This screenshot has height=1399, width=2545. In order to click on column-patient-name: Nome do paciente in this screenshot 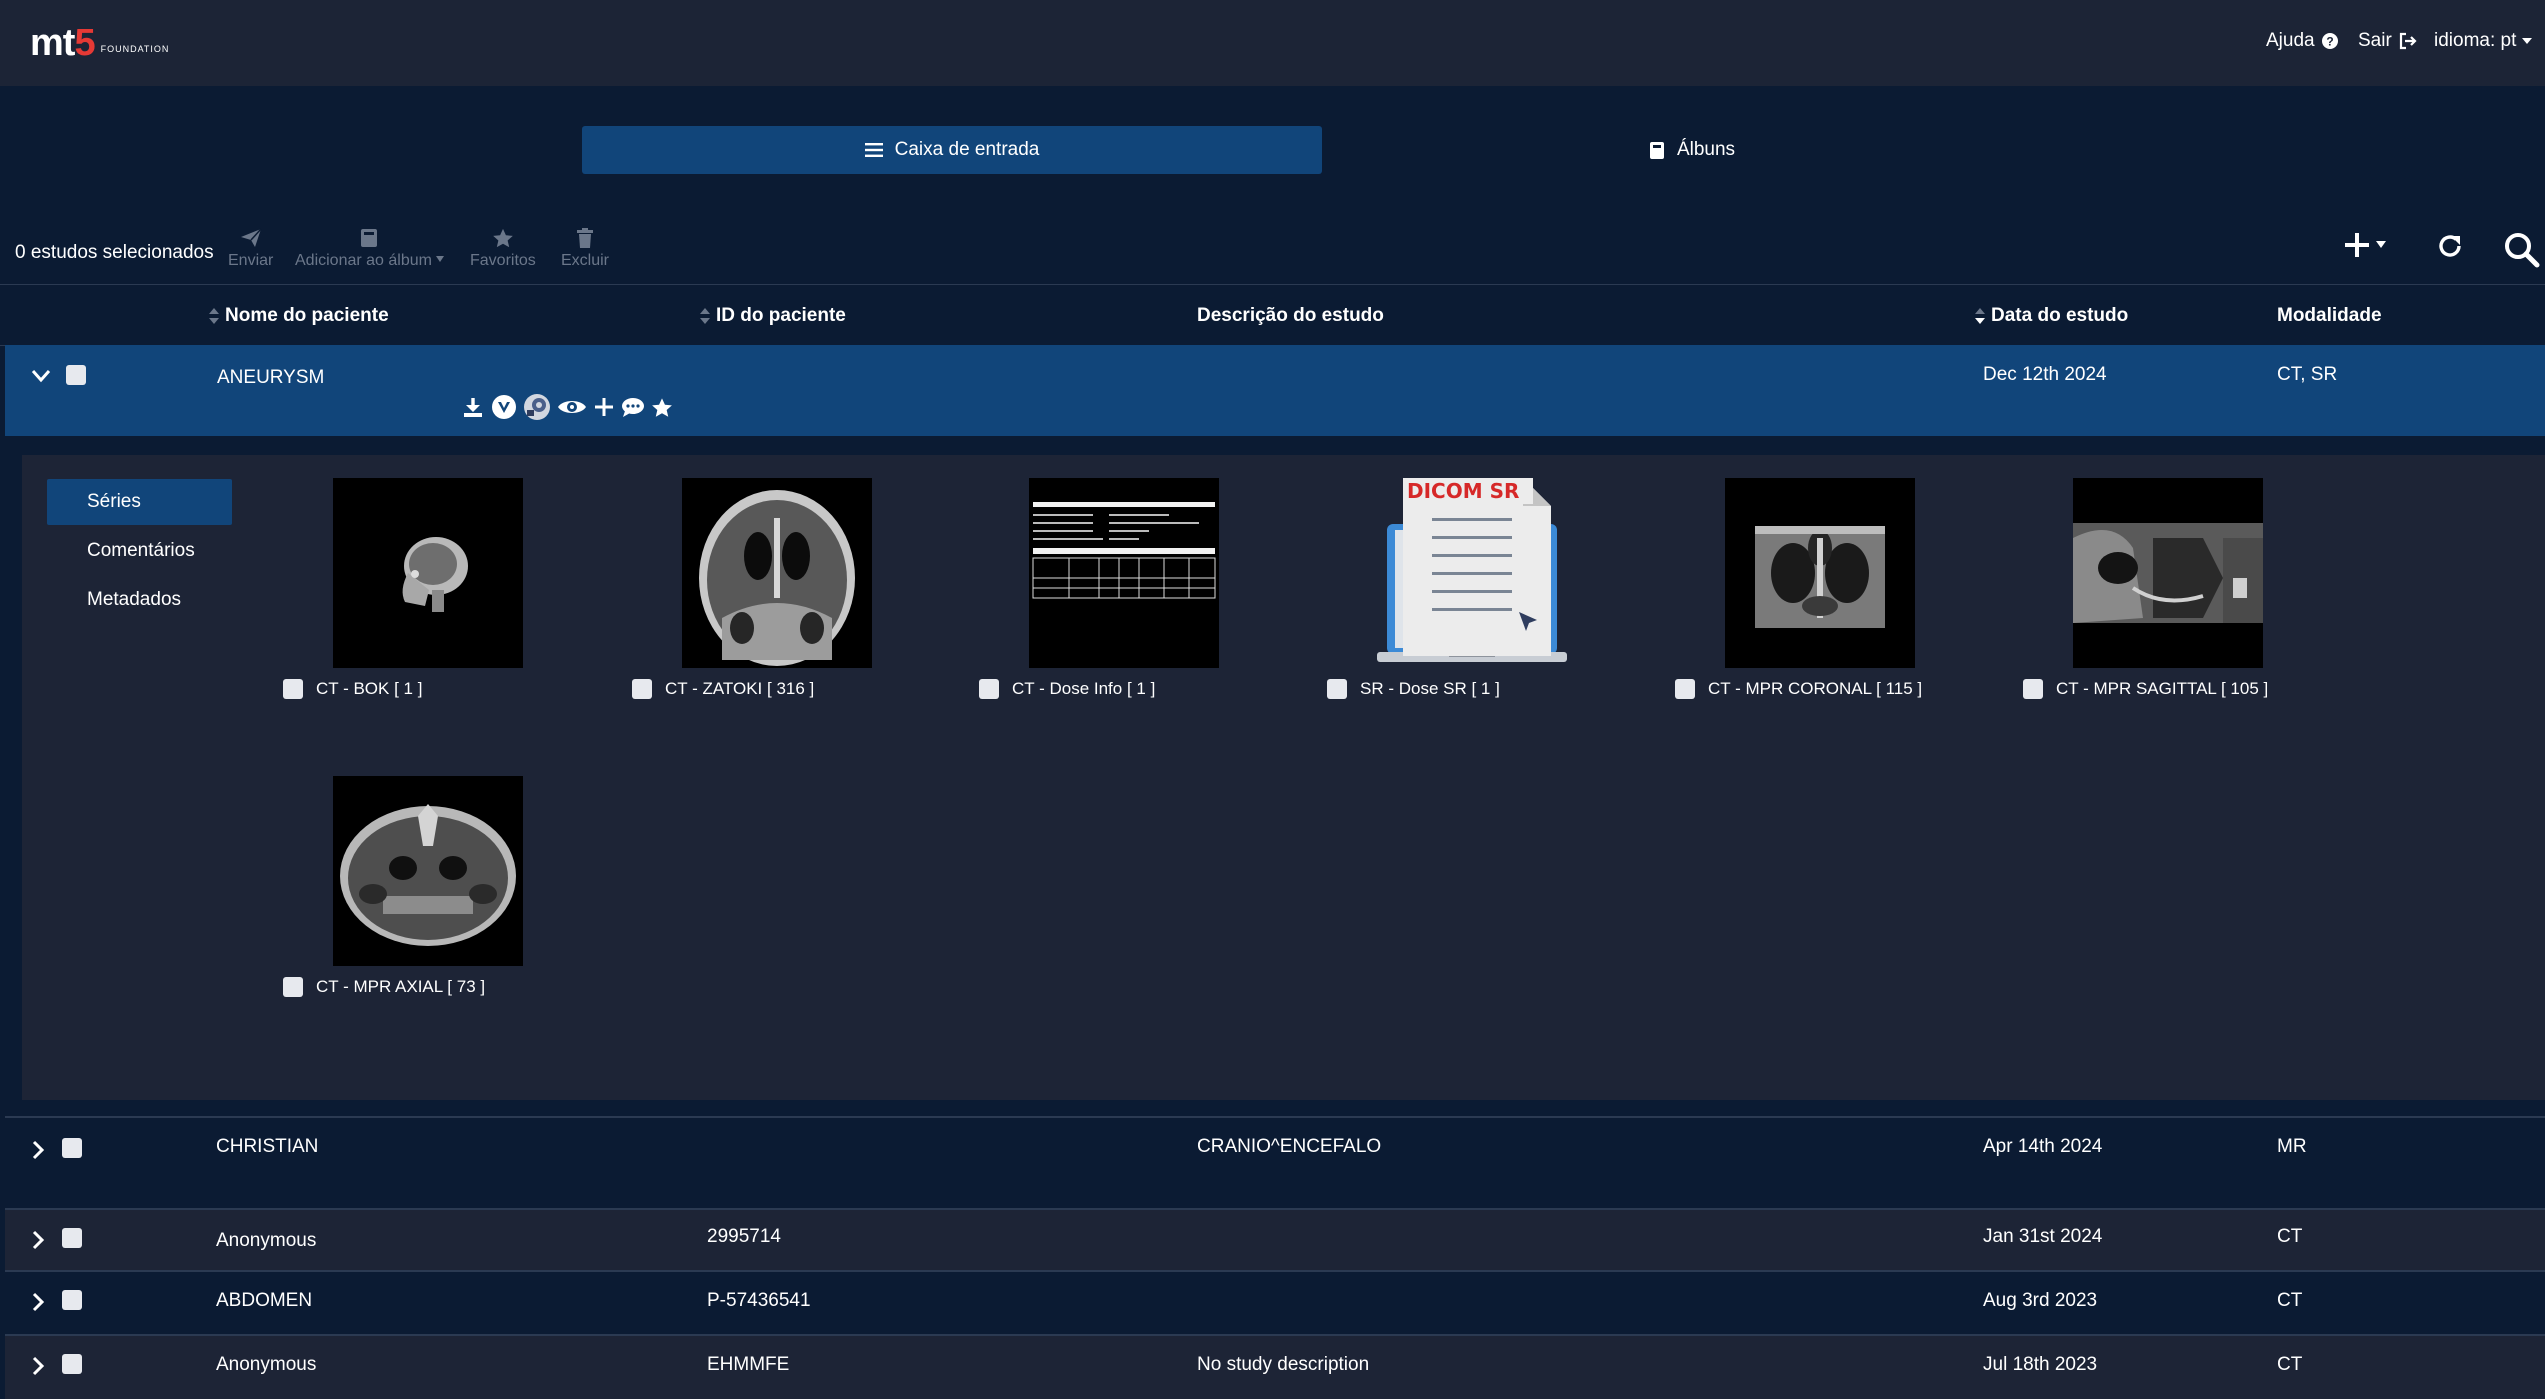, I will do `click(299, 316)`.